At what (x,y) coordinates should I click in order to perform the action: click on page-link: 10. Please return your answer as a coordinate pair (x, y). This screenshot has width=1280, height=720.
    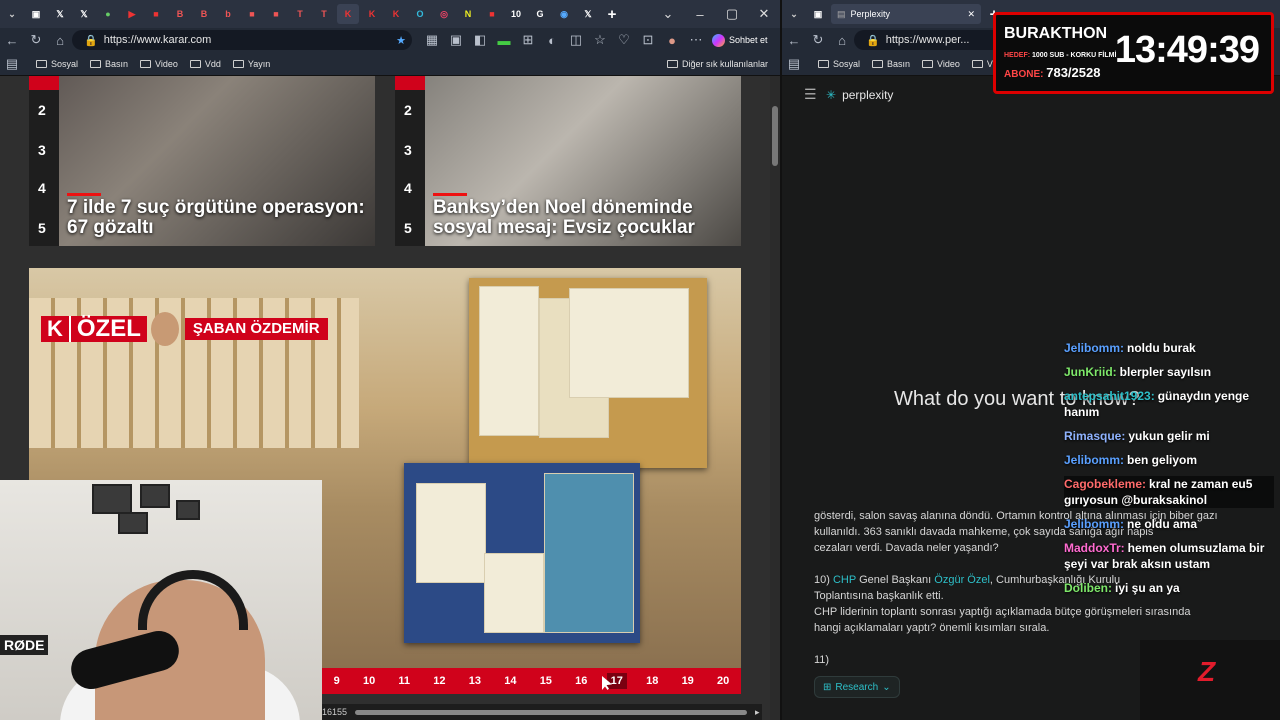
    Looking at the image, I should click on (369, 681).